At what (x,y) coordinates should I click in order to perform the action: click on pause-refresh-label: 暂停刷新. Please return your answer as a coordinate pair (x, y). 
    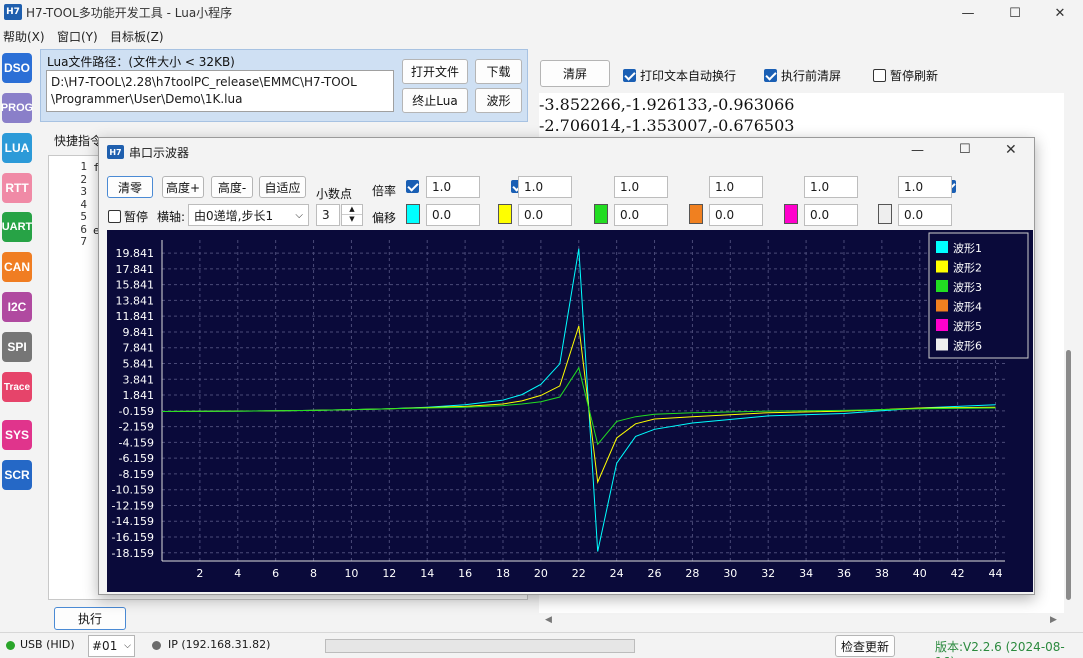
    Looking at the image, I should click on (914, 76).